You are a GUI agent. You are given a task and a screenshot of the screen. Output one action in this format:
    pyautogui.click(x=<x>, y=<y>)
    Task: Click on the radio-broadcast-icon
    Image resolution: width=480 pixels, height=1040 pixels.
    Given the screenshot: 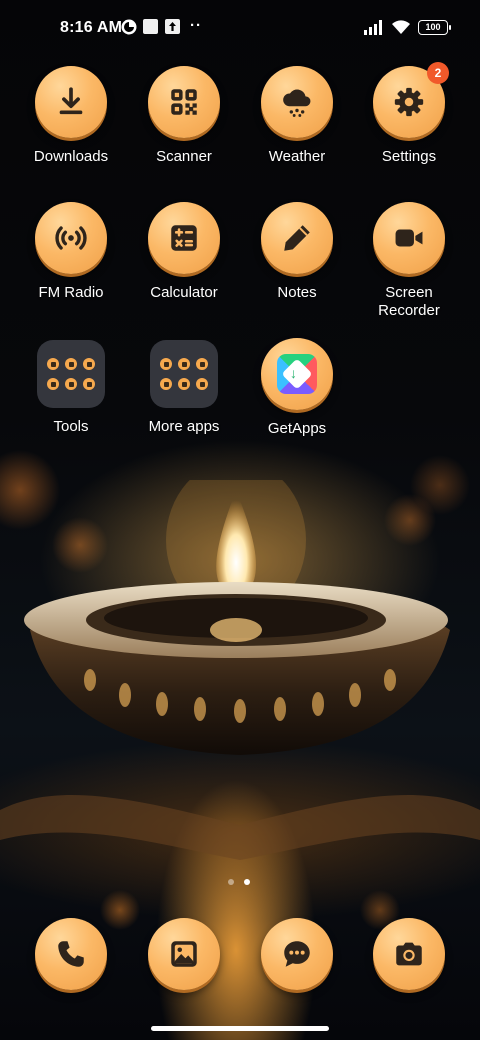 What is the action you would take?
    pyautogui.click(x=71, y=238)
    